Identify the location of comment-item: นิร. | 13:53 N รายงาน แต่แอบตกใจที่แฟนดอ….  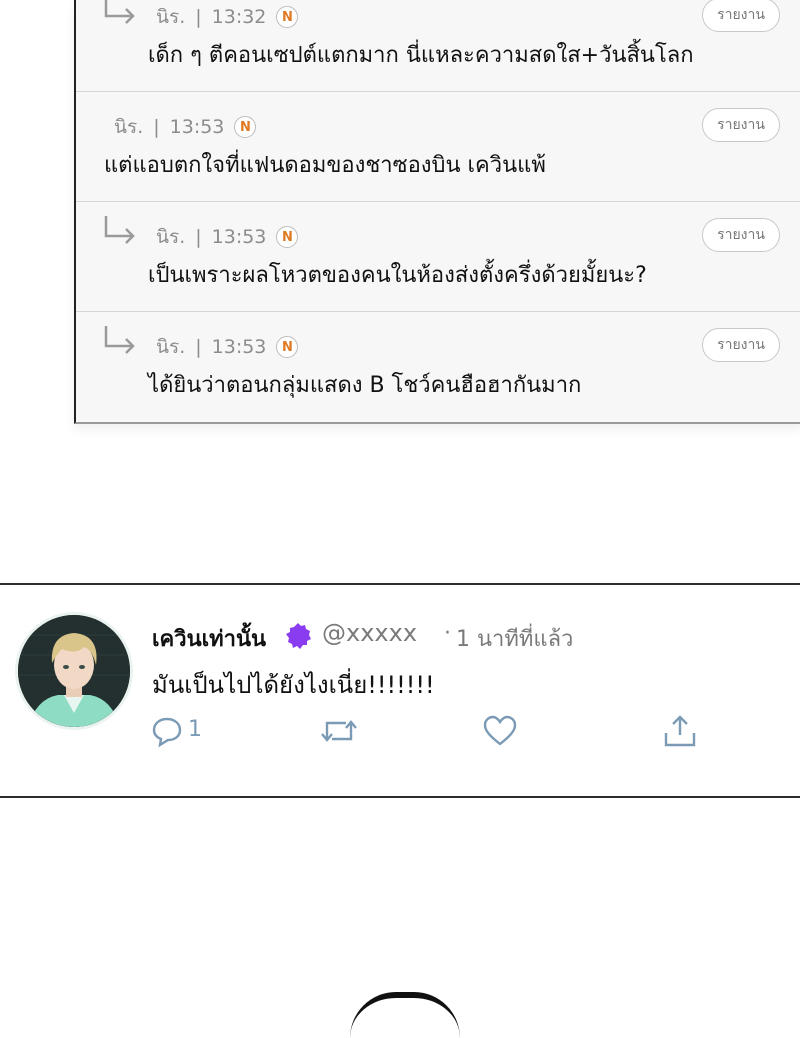
(438, 147).